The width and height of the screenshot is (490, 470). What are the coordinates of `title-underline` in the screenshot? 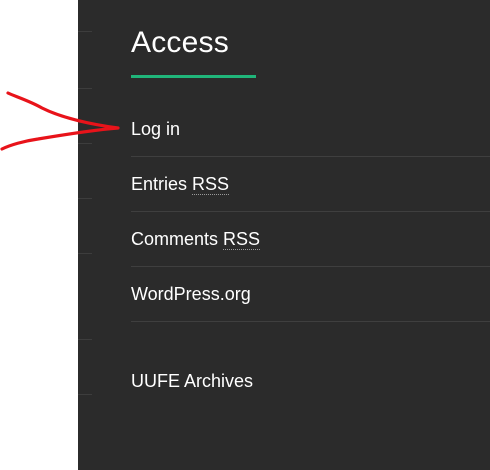 It's located at (193, 76).